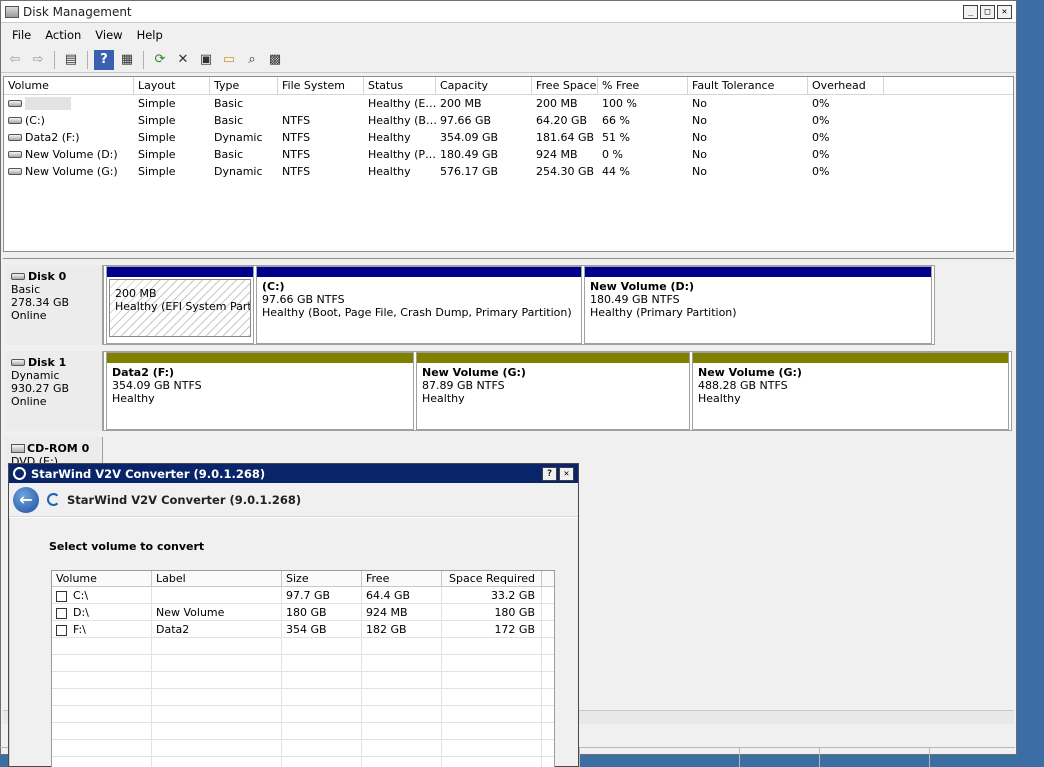 The width and height of the screenshot is (1044, 767). Describe the element at coordinates (484, 85) in the screenshot. I see `column-header-capacity: Capacity` at that location.